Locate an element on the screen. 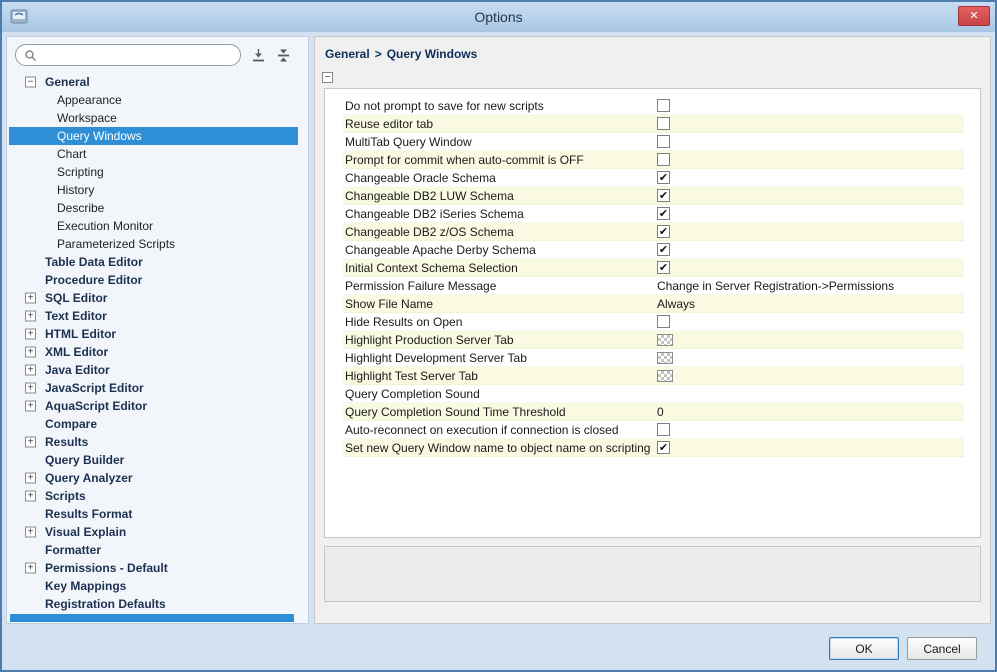 Image resolution: width=997 pixels, height=672 pixels. tree-item-appearance: Appearance is located at coordinates (153, 100).